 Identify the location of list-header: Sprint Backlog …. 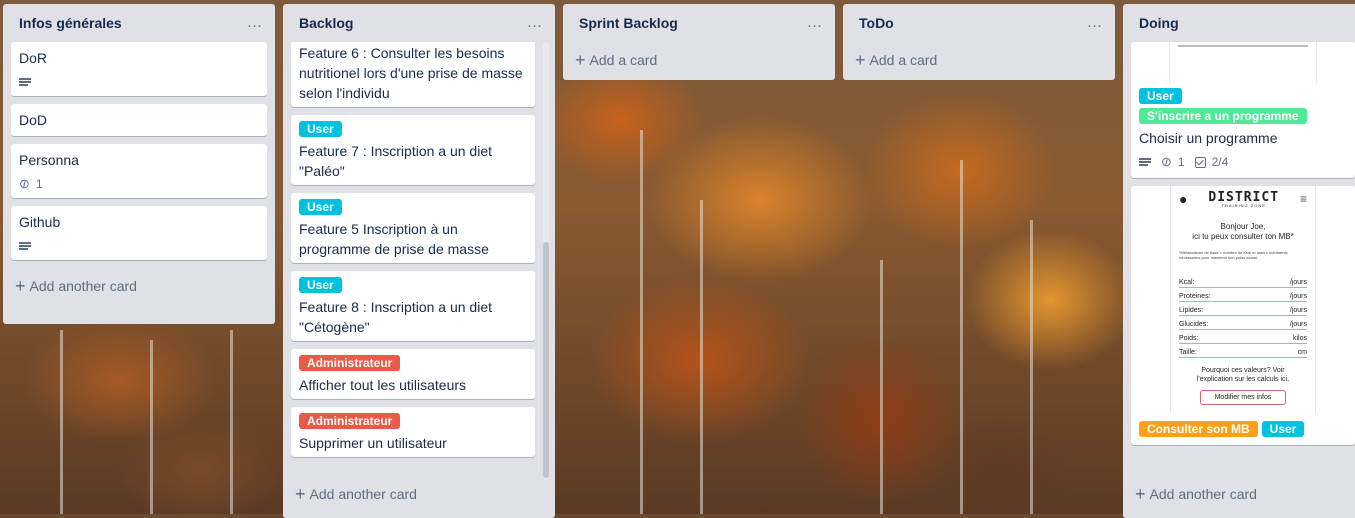
(699, 23).